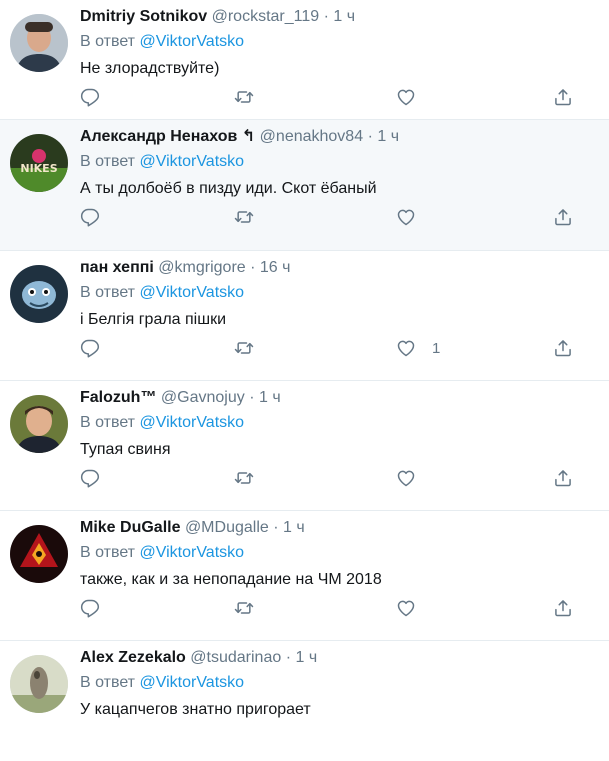 The height and width of the screenshot is (761, 609). I want to click on display-name: Alex Zezekalo, so click(133, 657).